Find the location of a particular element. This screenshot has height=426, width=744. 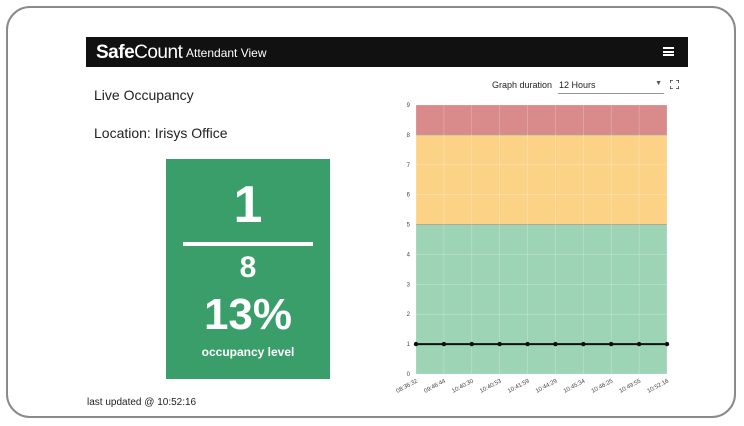

graph-duration-label: Graph duration is located at coordinates (522, 85).